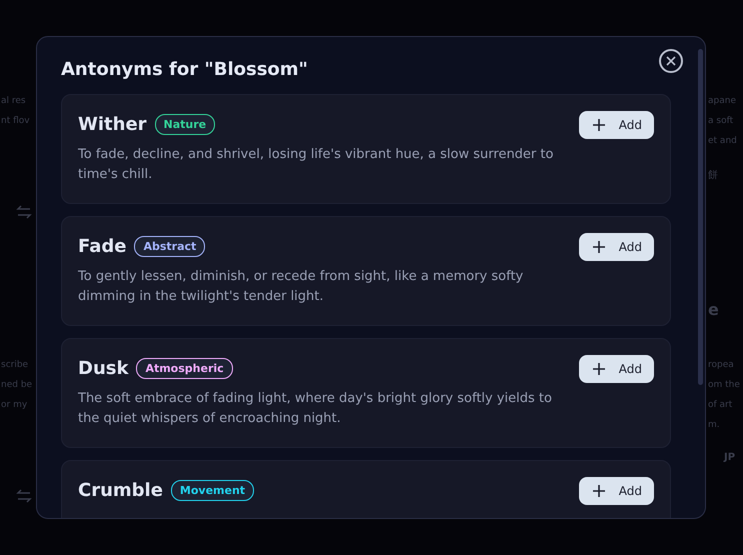  Describe the element at coordinates (212, 490) in the screenshot. I see `category-tag: Movement` at that location.